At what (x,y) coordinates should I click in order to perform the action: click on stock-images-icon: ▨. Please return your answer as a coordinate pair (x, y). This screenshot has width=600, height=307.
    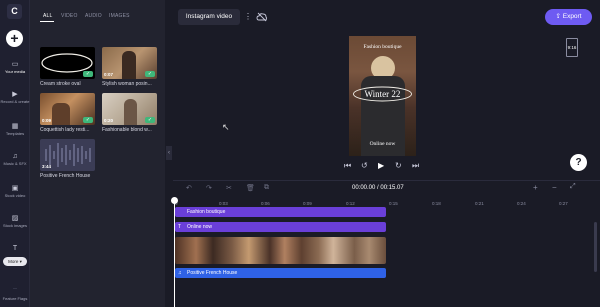
    Looking at the image, I should click on (15, 218).